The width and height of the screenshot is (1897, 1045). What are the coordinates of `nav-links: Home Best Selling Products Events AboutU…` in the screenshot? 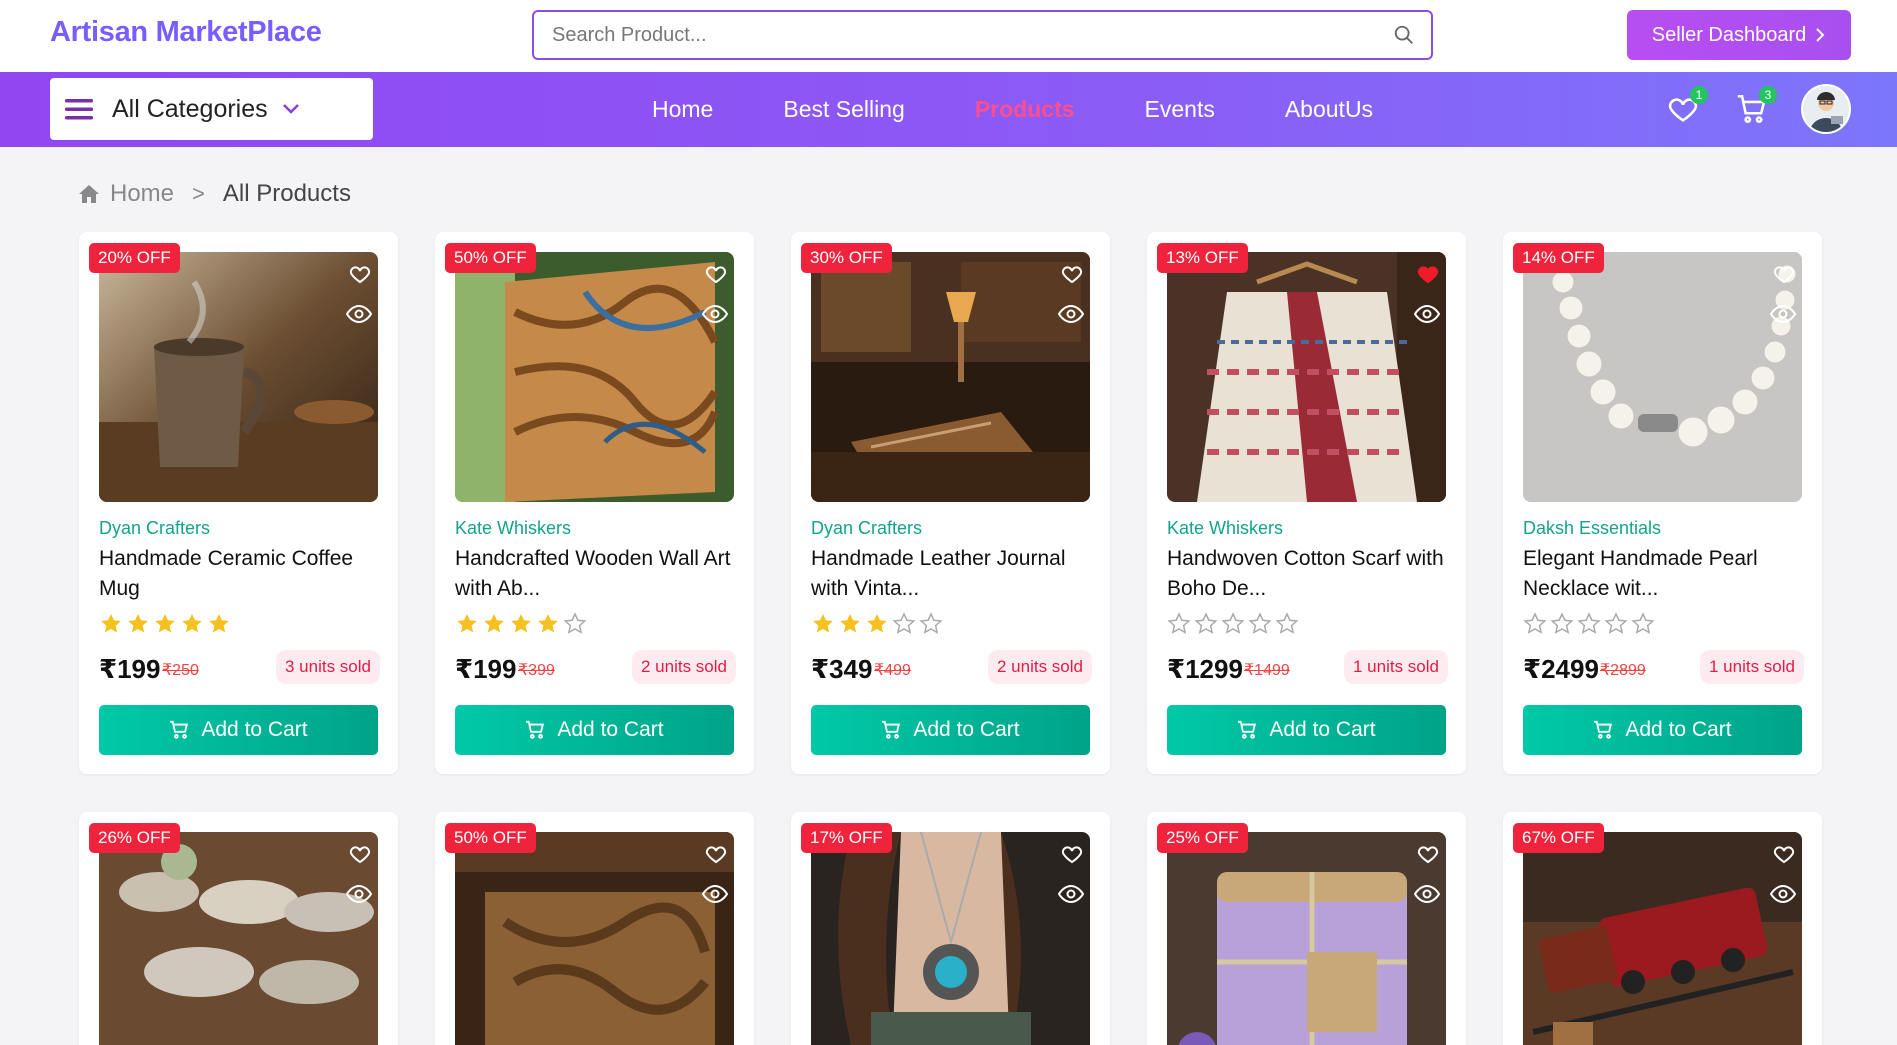 It's located at (1047, 109).